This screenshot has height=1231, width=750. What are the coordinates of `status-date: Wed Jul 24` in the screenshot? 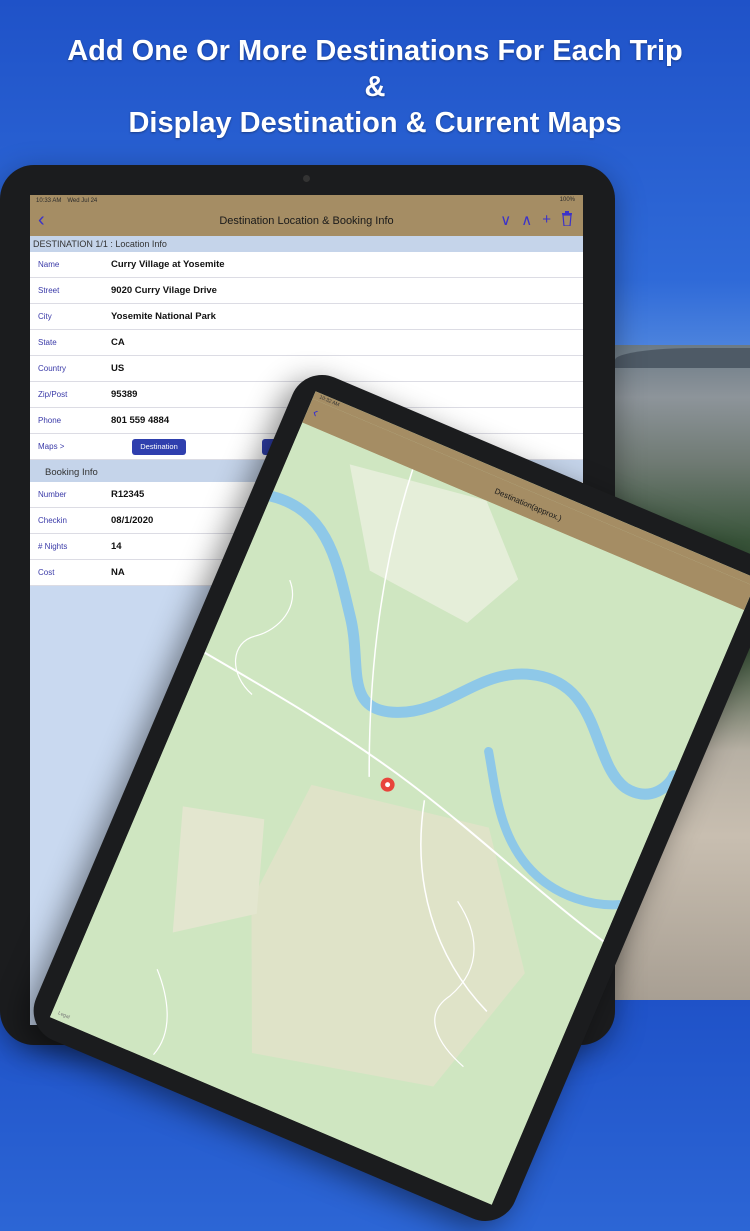 It's located at (82, 200).